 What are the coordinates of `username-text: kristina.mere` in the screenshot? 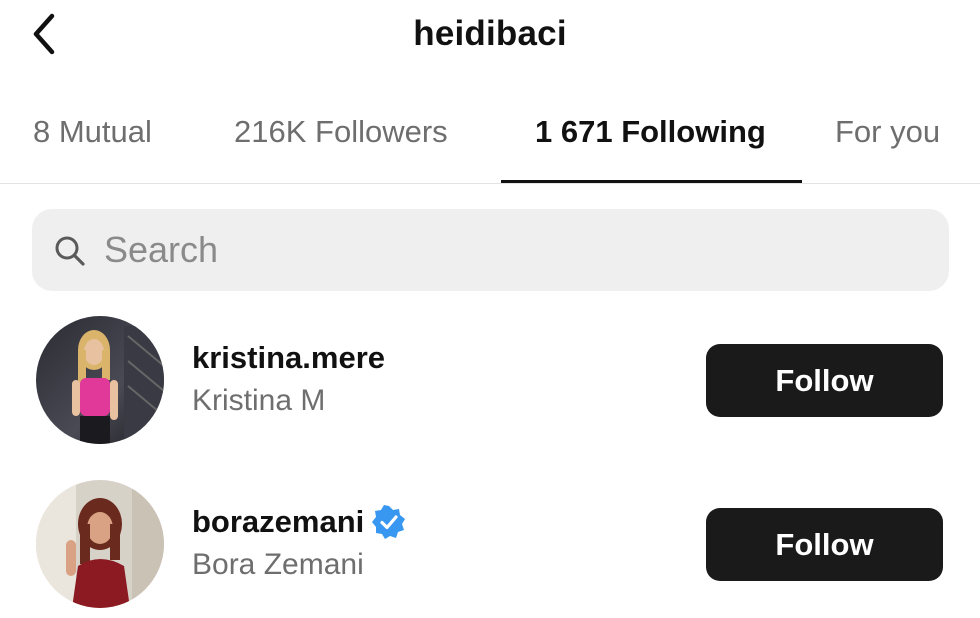 It's located at (288, 357).